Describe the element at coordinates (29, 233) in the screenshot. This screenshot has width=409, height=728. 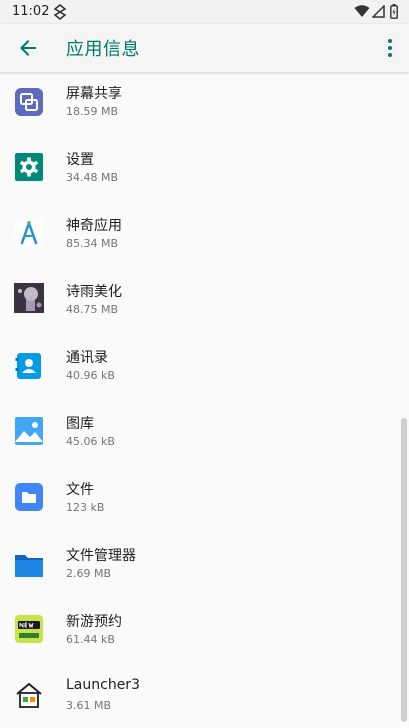
I see `magic-app-icon` at that location.